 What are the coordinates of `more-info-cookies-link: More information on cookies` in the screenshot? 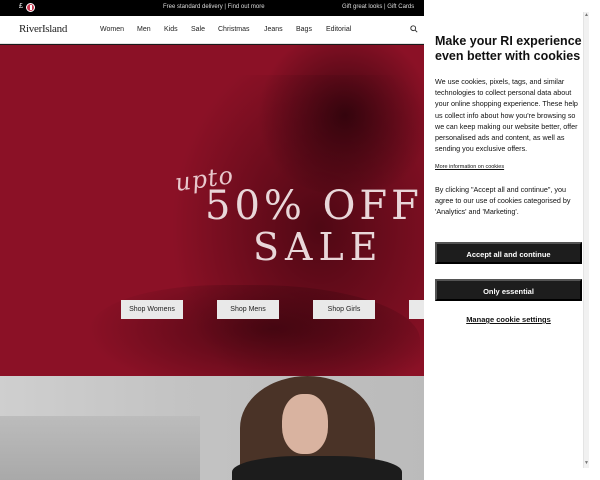 It's located at (469, 167).